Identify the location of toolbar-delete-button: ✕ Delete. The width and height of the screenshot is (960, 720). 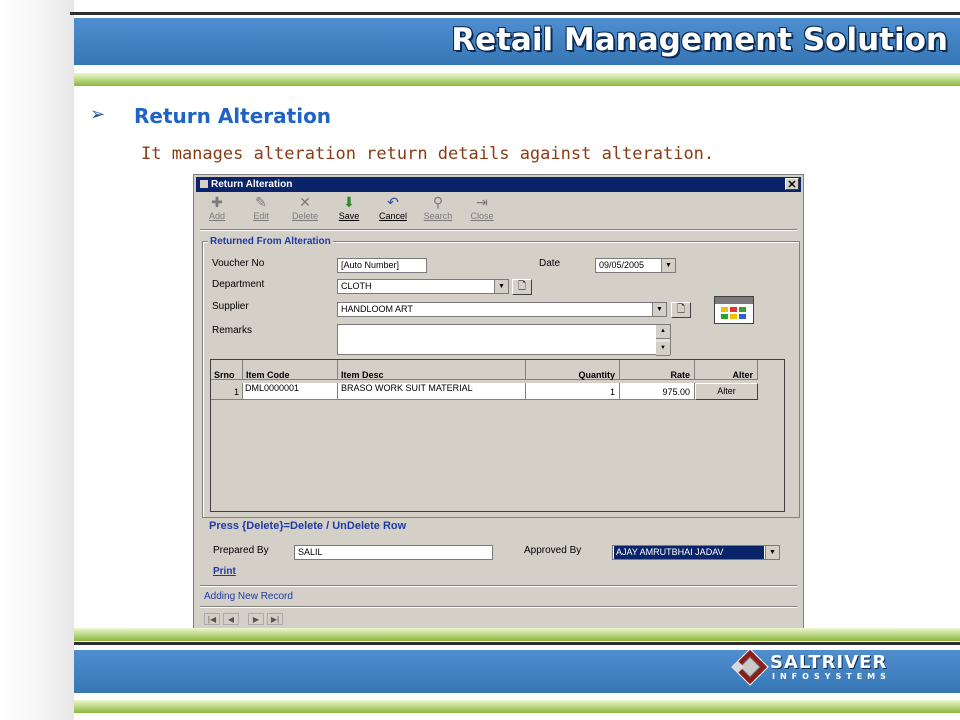
(305, 208).